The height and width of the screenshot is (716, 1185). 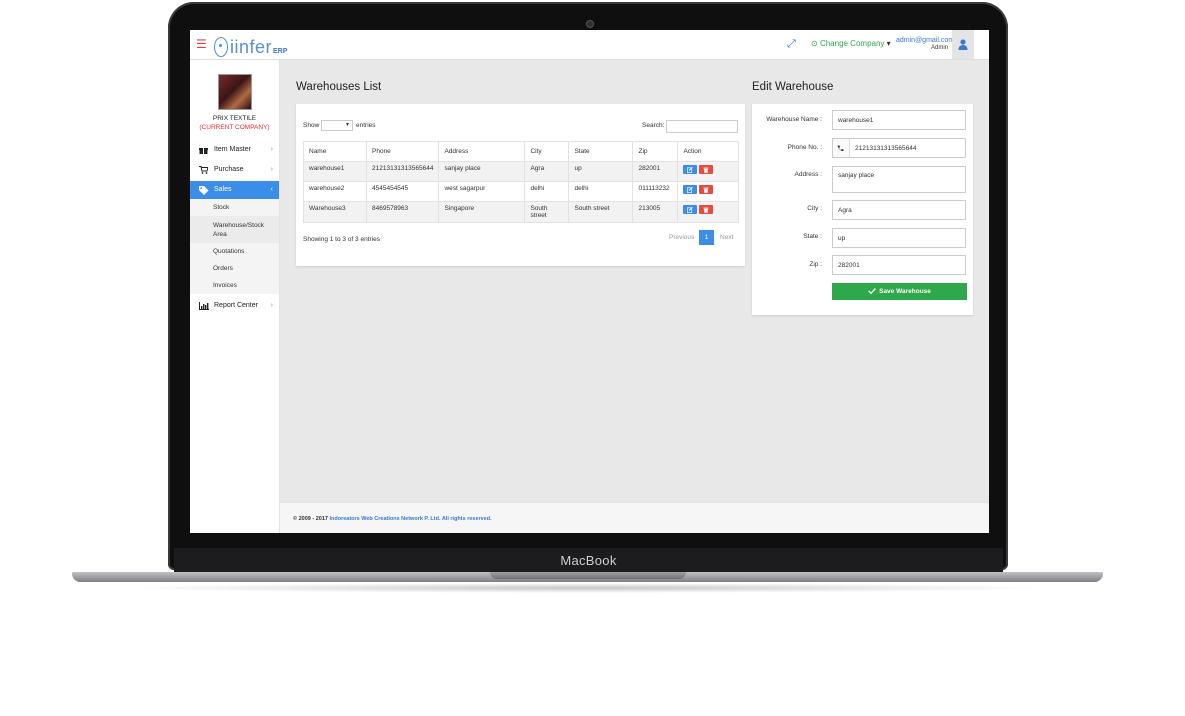 What do you see at coordinates (726, 237) in the screenshot?
I see `pagination-next: Next` at bounding box center [726, 237].